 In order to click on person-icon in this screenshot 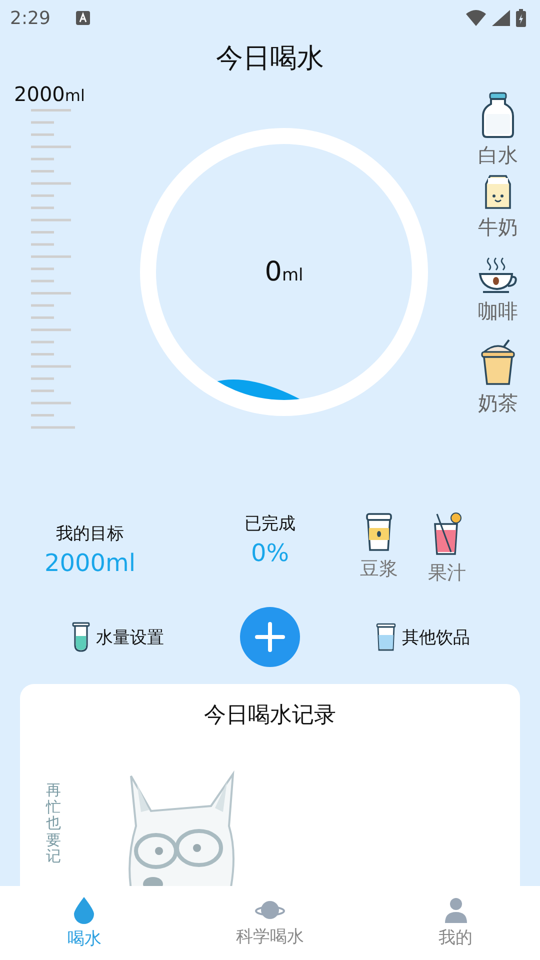, I will do `click(456, 910)`.